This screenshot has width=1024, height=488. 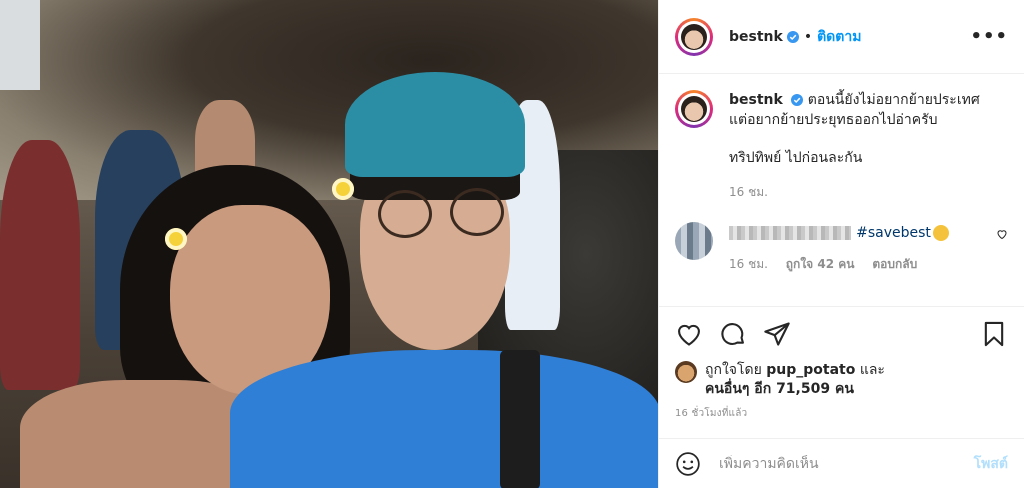 I want to click on comment-likes: ถูกใจ 42 คน, so click(x=820, y=264).